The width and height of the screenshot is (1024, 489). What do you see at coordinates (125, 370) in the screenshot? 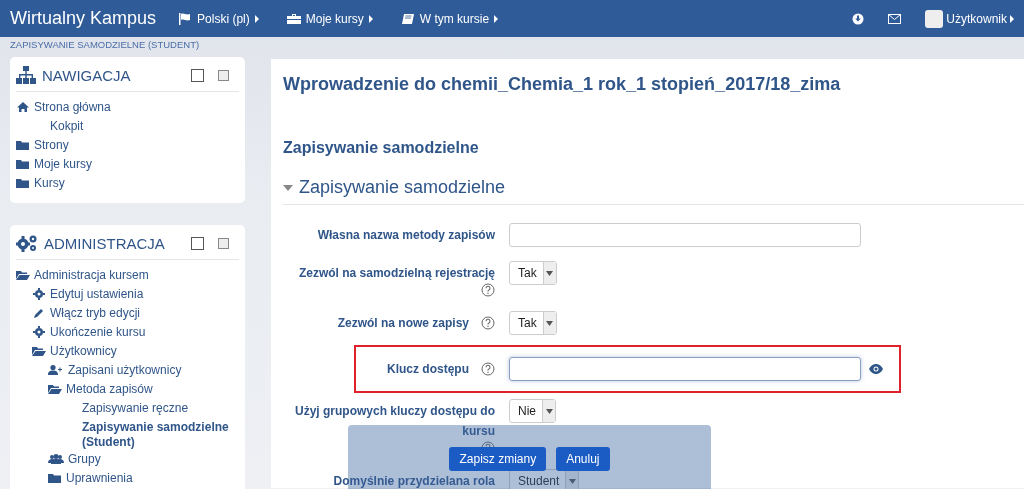
I see `tree-item: Zapisani użytkownicy` at bounding box center [125, 370].